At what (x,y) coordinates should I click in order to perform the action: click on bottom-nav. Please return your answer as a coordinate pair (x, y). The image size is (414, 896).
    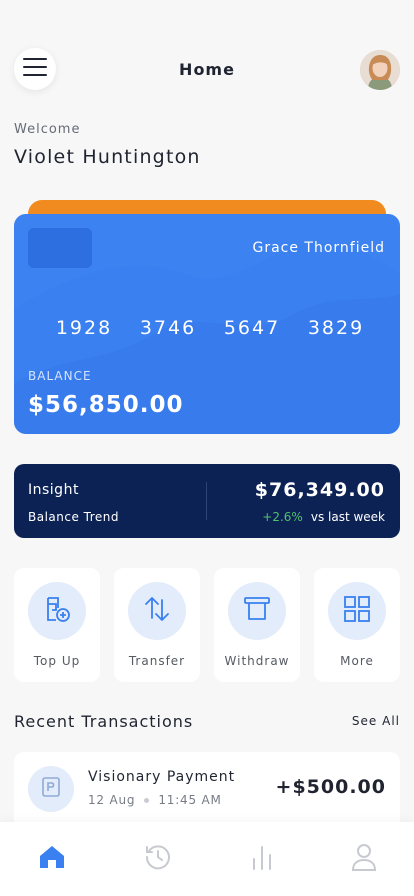
    Looking at the image, I should click on (207, 859).